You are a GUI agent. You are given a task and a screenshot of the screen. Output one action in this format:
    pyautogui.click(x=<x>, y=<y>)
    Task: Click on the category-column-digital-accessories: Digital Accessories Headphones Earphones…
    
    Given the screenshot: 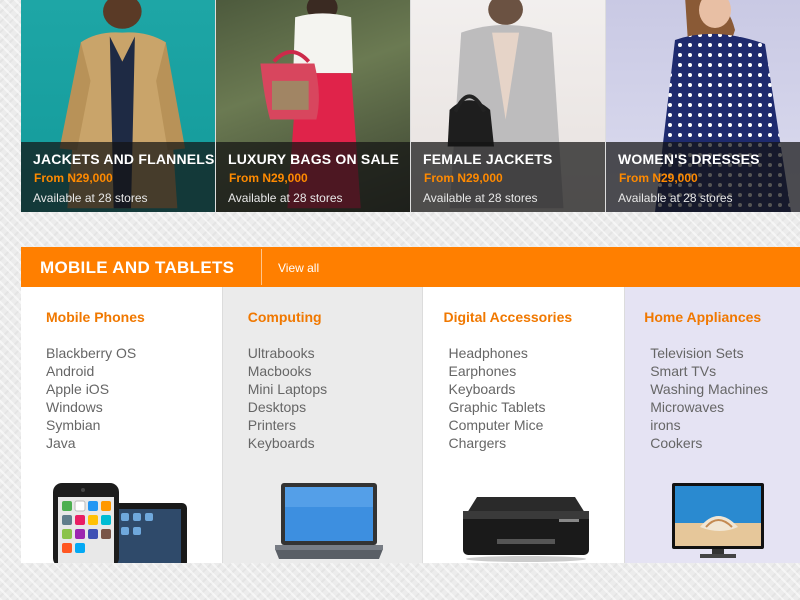 What is the action you would take?
    pyautogui.click(x=524, y=425)
    